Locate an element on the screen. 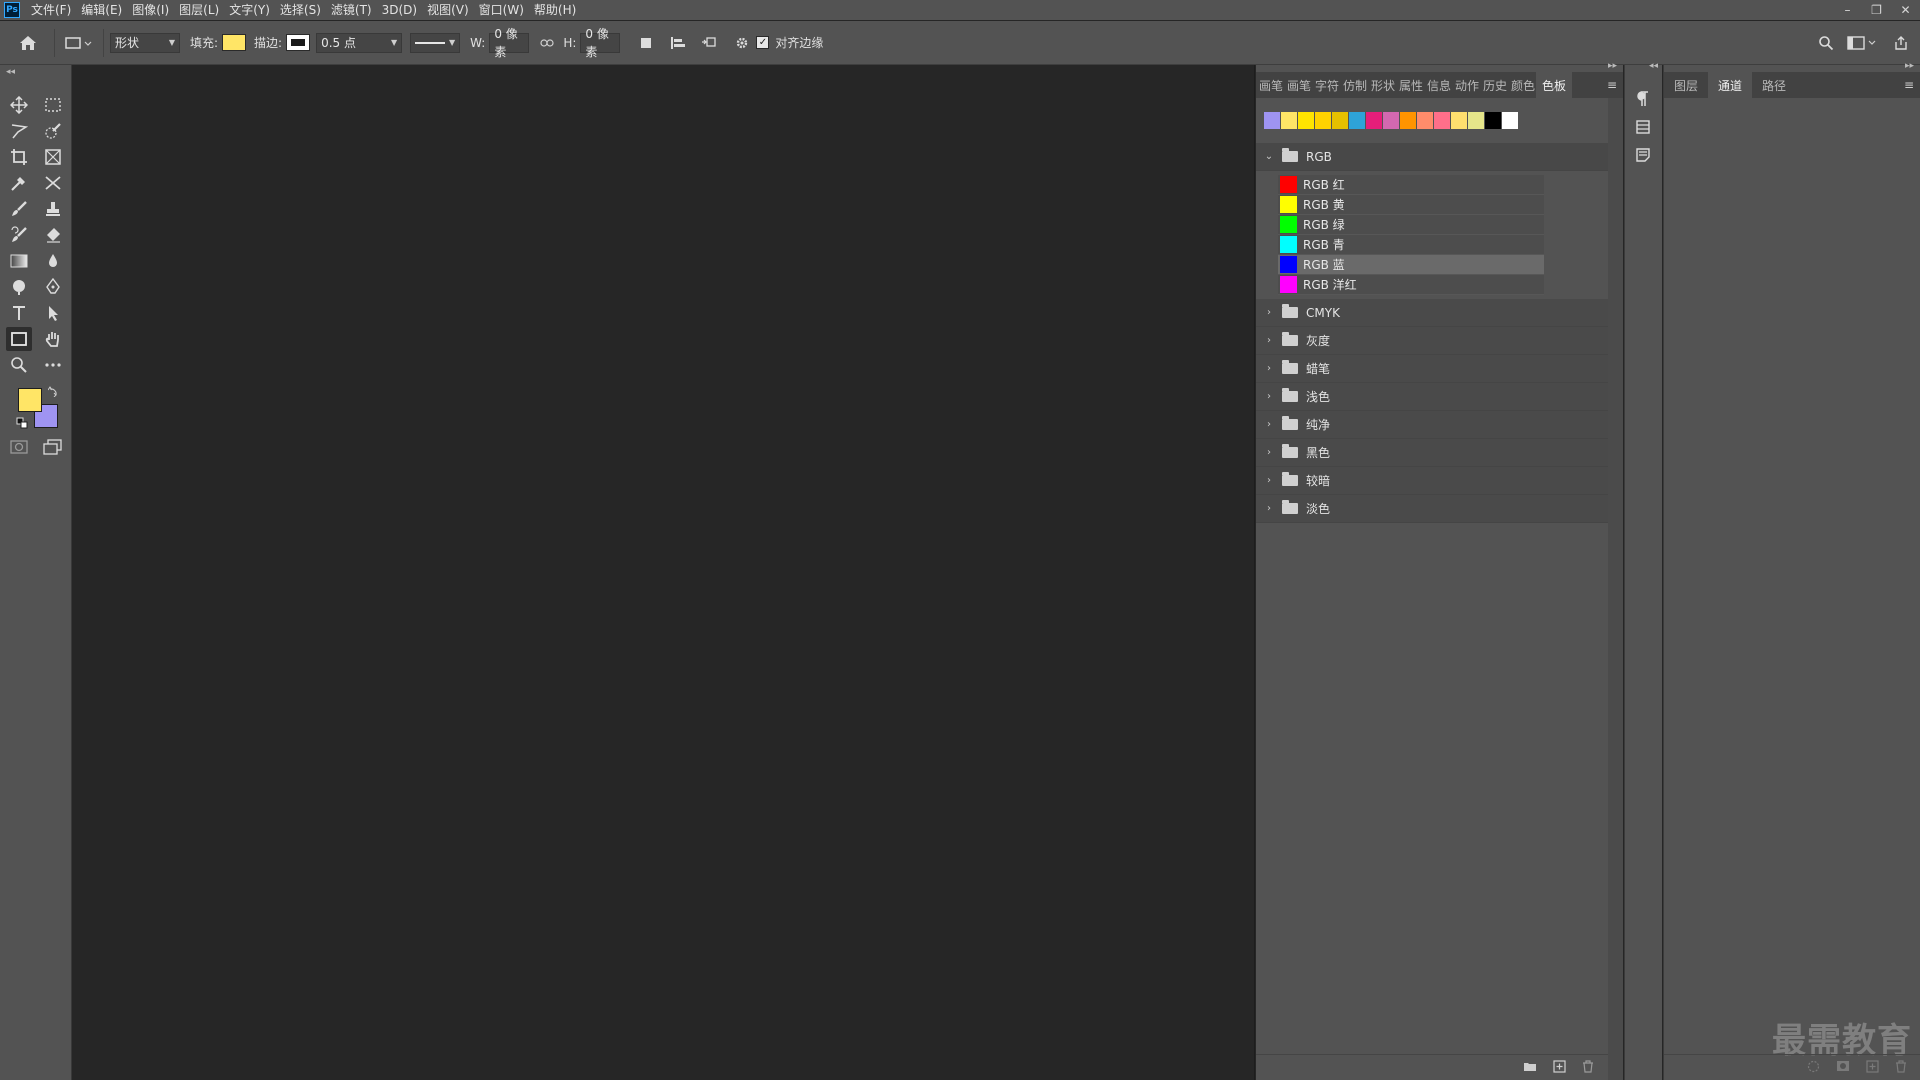 The width and height of the screenshot is (1920, 1080). paragraph-icon is located at coordinates (1643, 99).